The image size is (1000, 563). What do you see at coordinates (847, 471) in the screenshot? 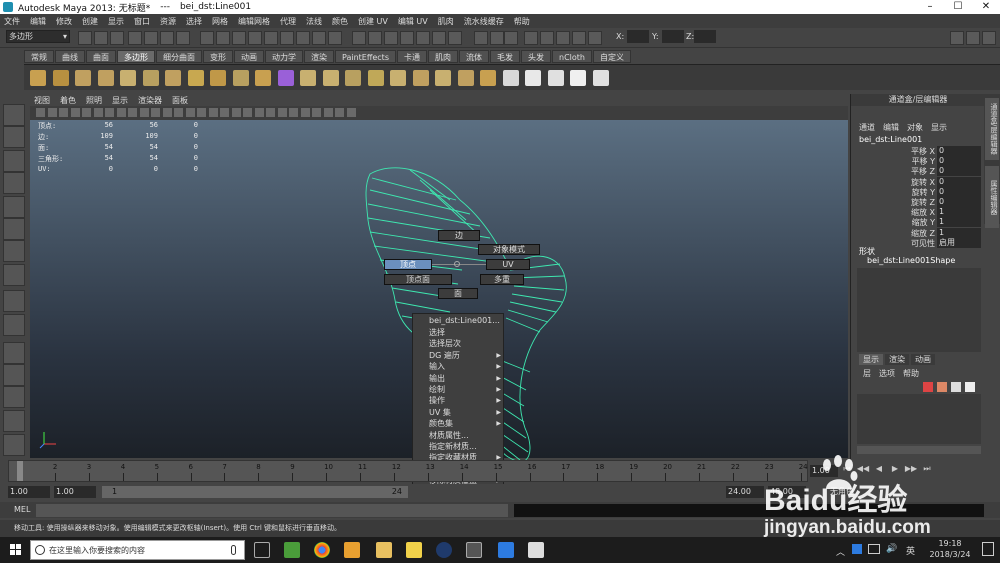
I see `go-start-icon: ⏮` at bounding box center [847, 471].